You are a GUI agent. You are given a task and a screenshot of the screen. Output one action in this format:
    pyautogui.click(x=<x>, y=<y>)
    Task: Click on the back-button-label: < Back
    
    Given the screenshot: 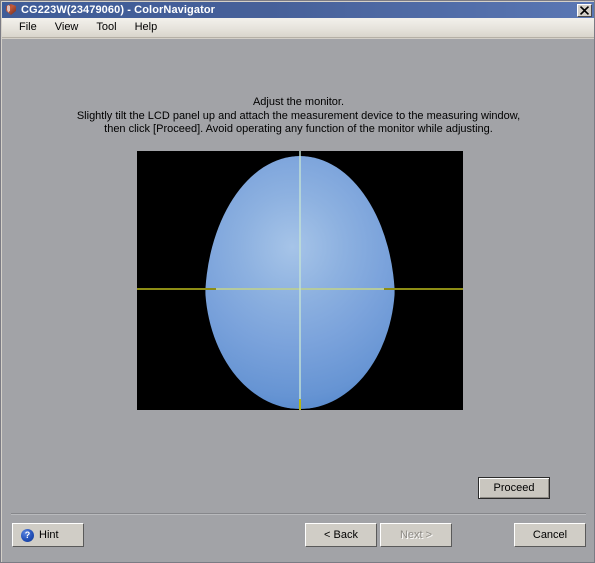 What is the action you would take?
    pyautogui.click(x=341, y=535)
    